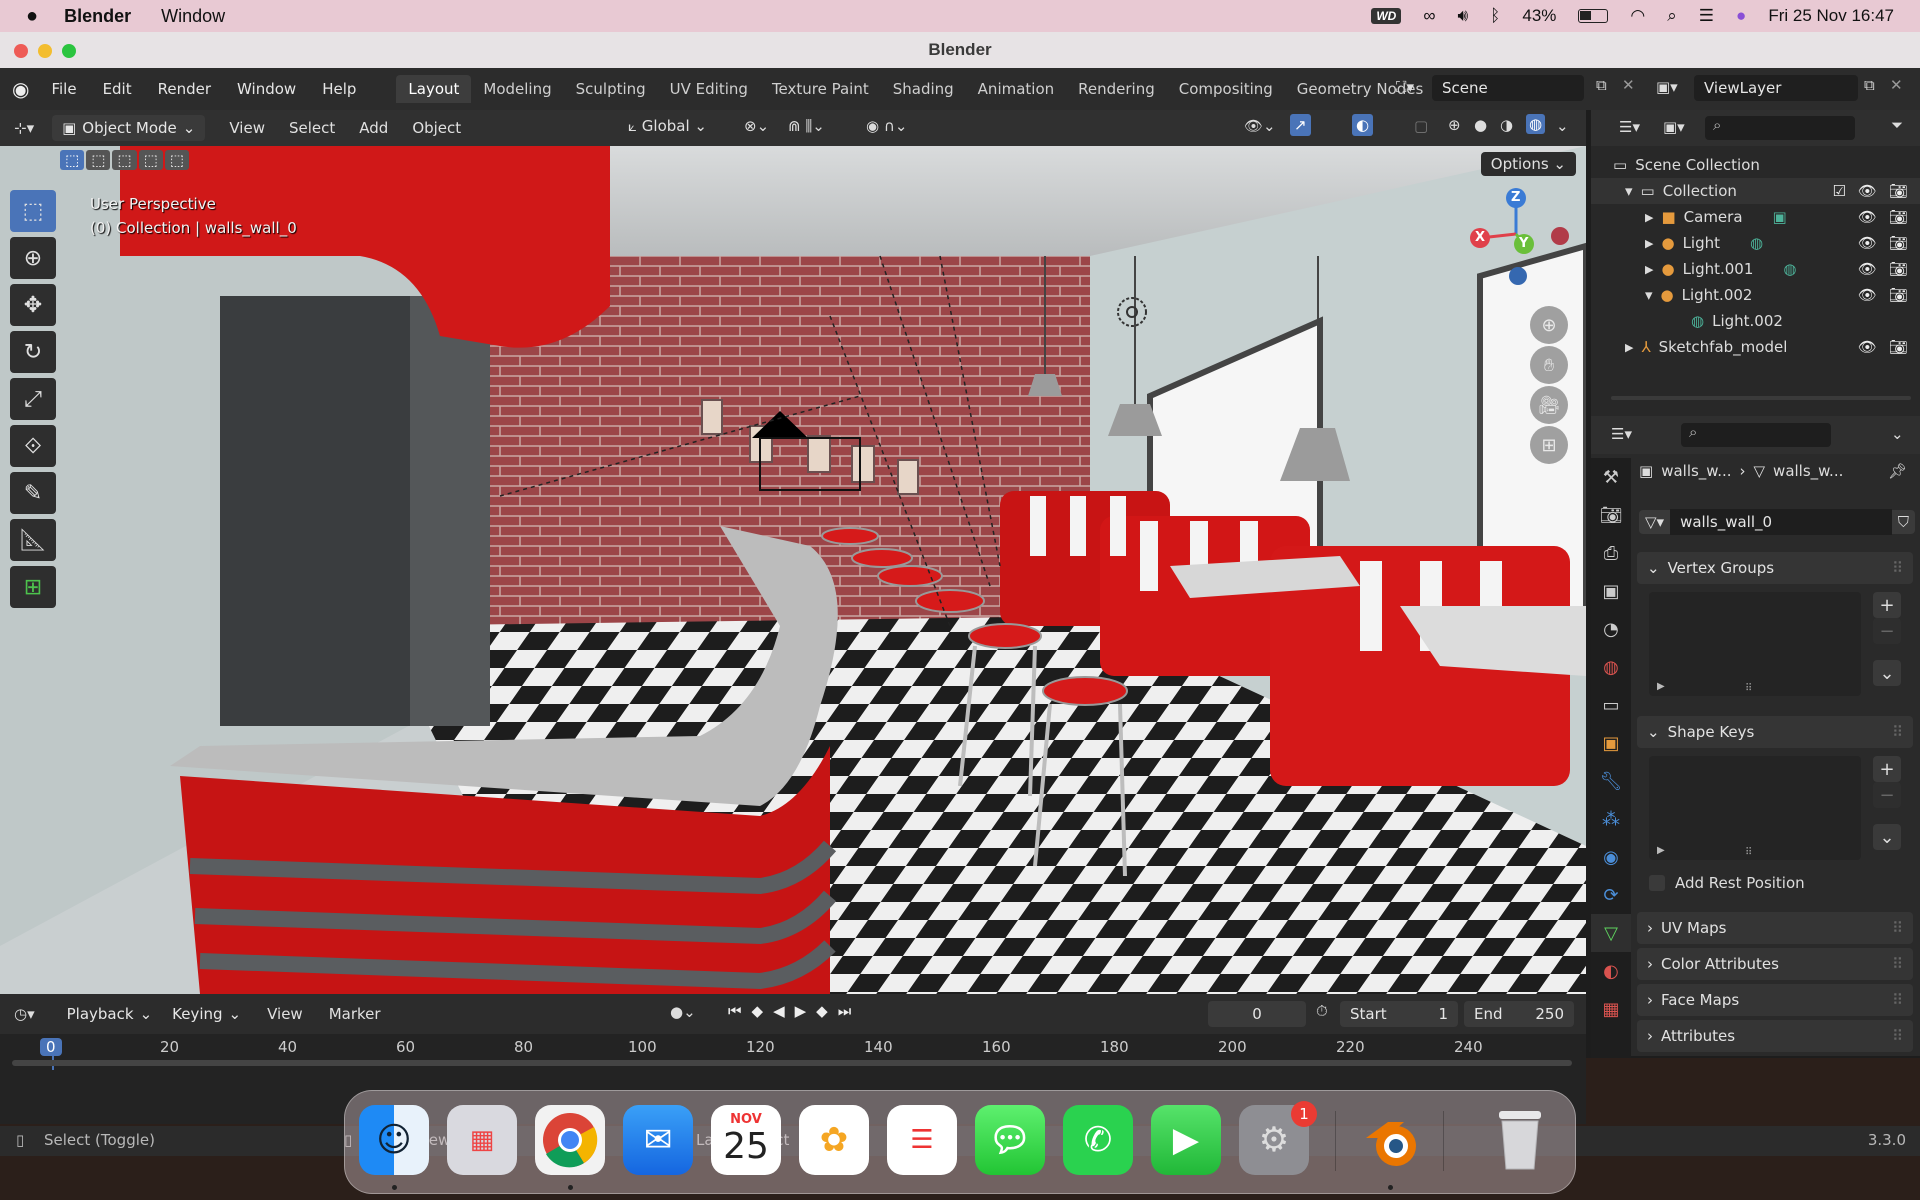 The height and width of the screenshot is (1200, 1920). Describe the element at coordinates (1611, 553) in the screenshot. I see `output-tab-icon: ⎙` at that location.